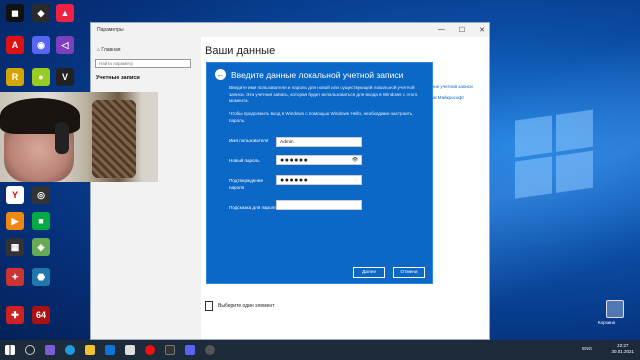 The width and height of the screenshot is (640, 360). I want to click on pick-item: Выберите один элемент, so click(239, 306).